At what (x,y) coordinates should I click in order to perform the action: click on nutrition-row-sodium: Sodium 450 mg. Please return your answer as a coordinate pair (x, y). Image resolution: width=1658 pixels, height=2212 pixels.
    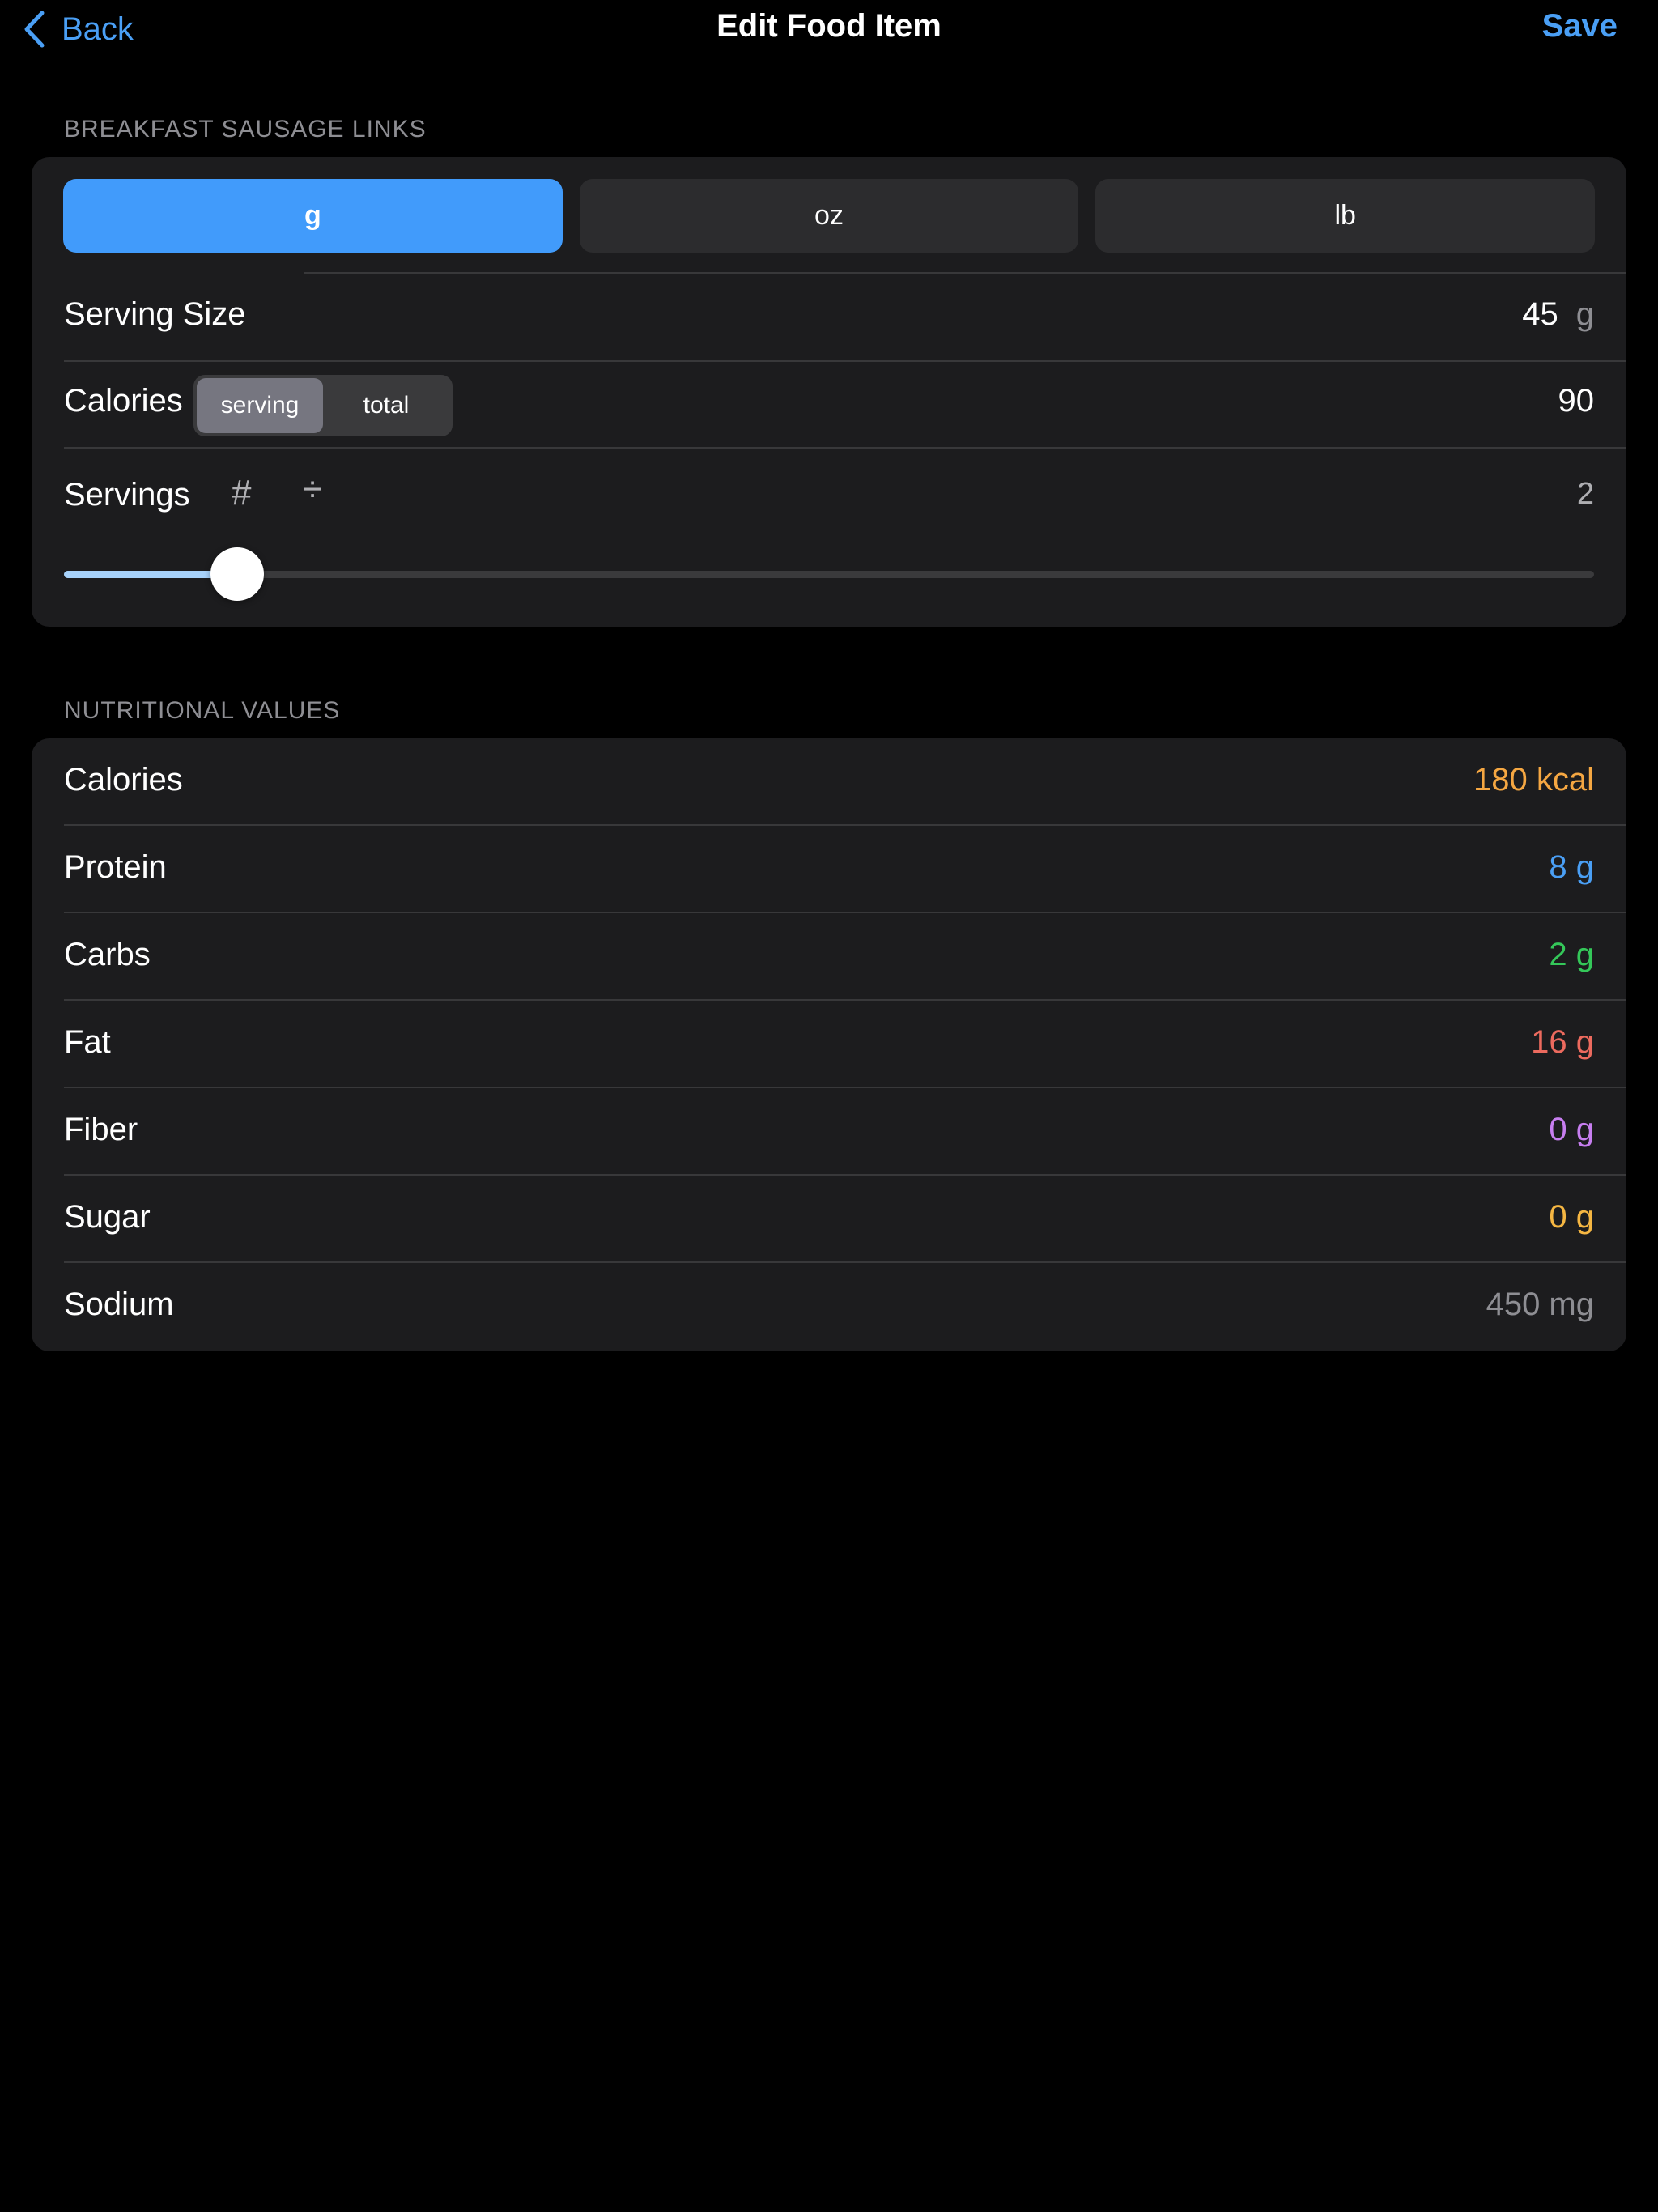
    Looking at the image, I should click on (829, 1307).